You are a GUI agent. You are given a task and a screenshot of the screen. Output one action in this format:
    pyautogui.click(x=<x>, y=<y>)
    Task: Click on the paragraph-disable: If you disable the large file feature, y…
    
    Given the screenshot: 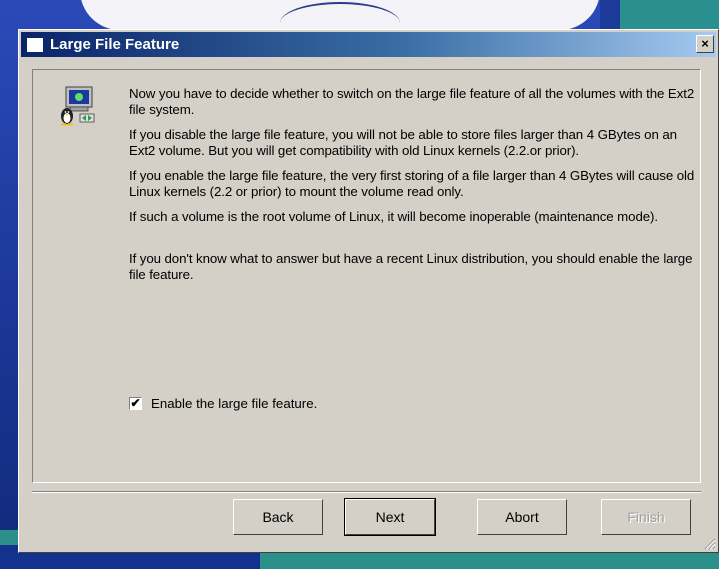 What is the action you would take?
    pyautogui.click(x=403, y=142)
    